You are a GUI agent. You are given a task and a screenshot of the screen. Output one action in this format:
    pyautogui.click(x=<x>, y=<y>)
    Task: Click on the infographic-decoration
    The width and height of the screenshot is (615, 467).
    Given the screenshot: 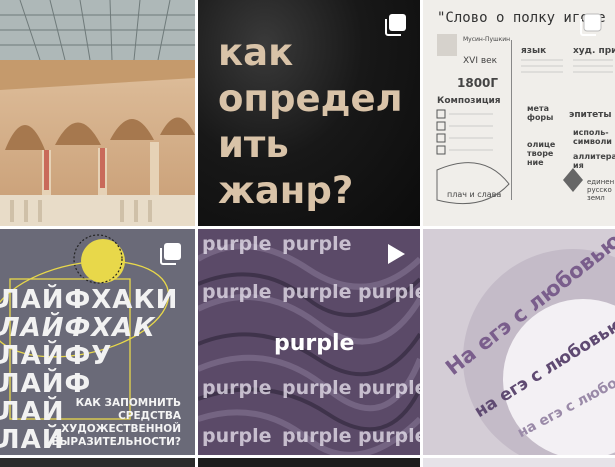 What is the action you would take?
    pyautogui.click(x=524, y=119)
    